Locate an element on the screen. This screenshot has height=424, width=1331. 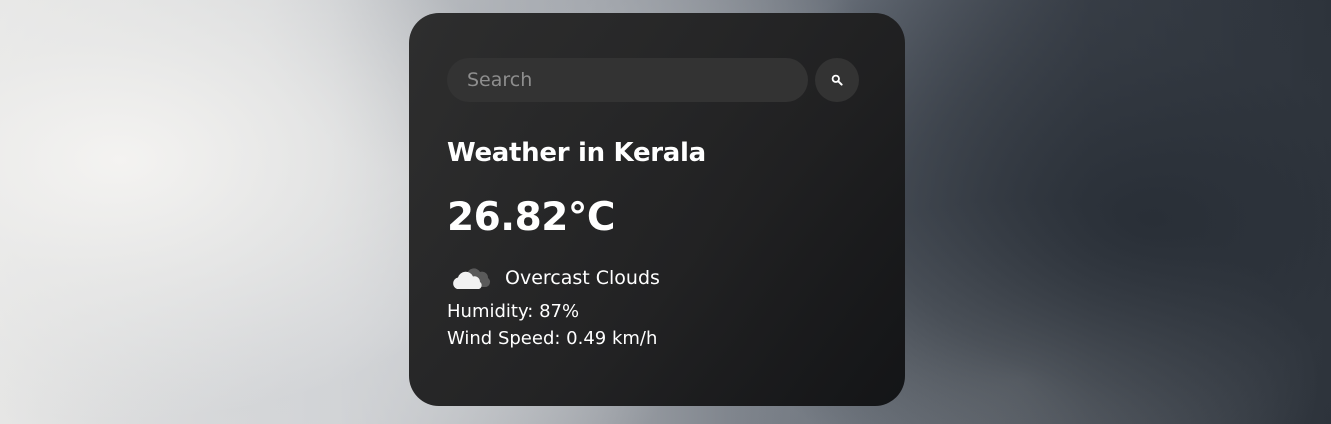
wind-speed-text: Wind Speed: 0.49 km/h is located at coordinates (552, 338).